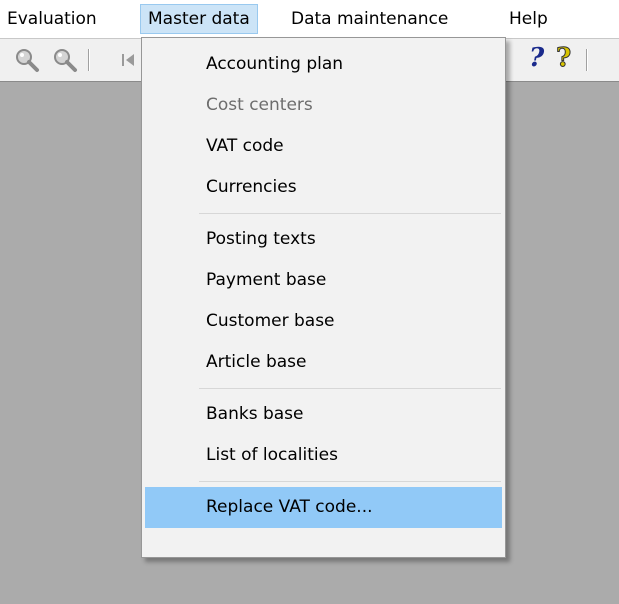 The image size is (619, 604). What do you see at coordinates (323, 280) in the screenshot?
I see `menu-item-payment-base: Payment base` at bounding box center [323, 280].